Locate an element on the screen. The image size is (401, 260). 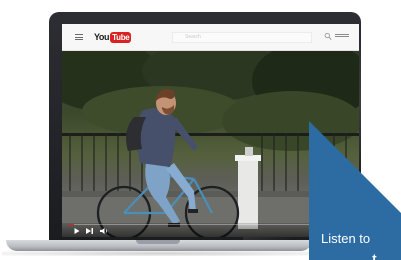
youtube-header: You Tube Search is located at coordinates (210, 37).